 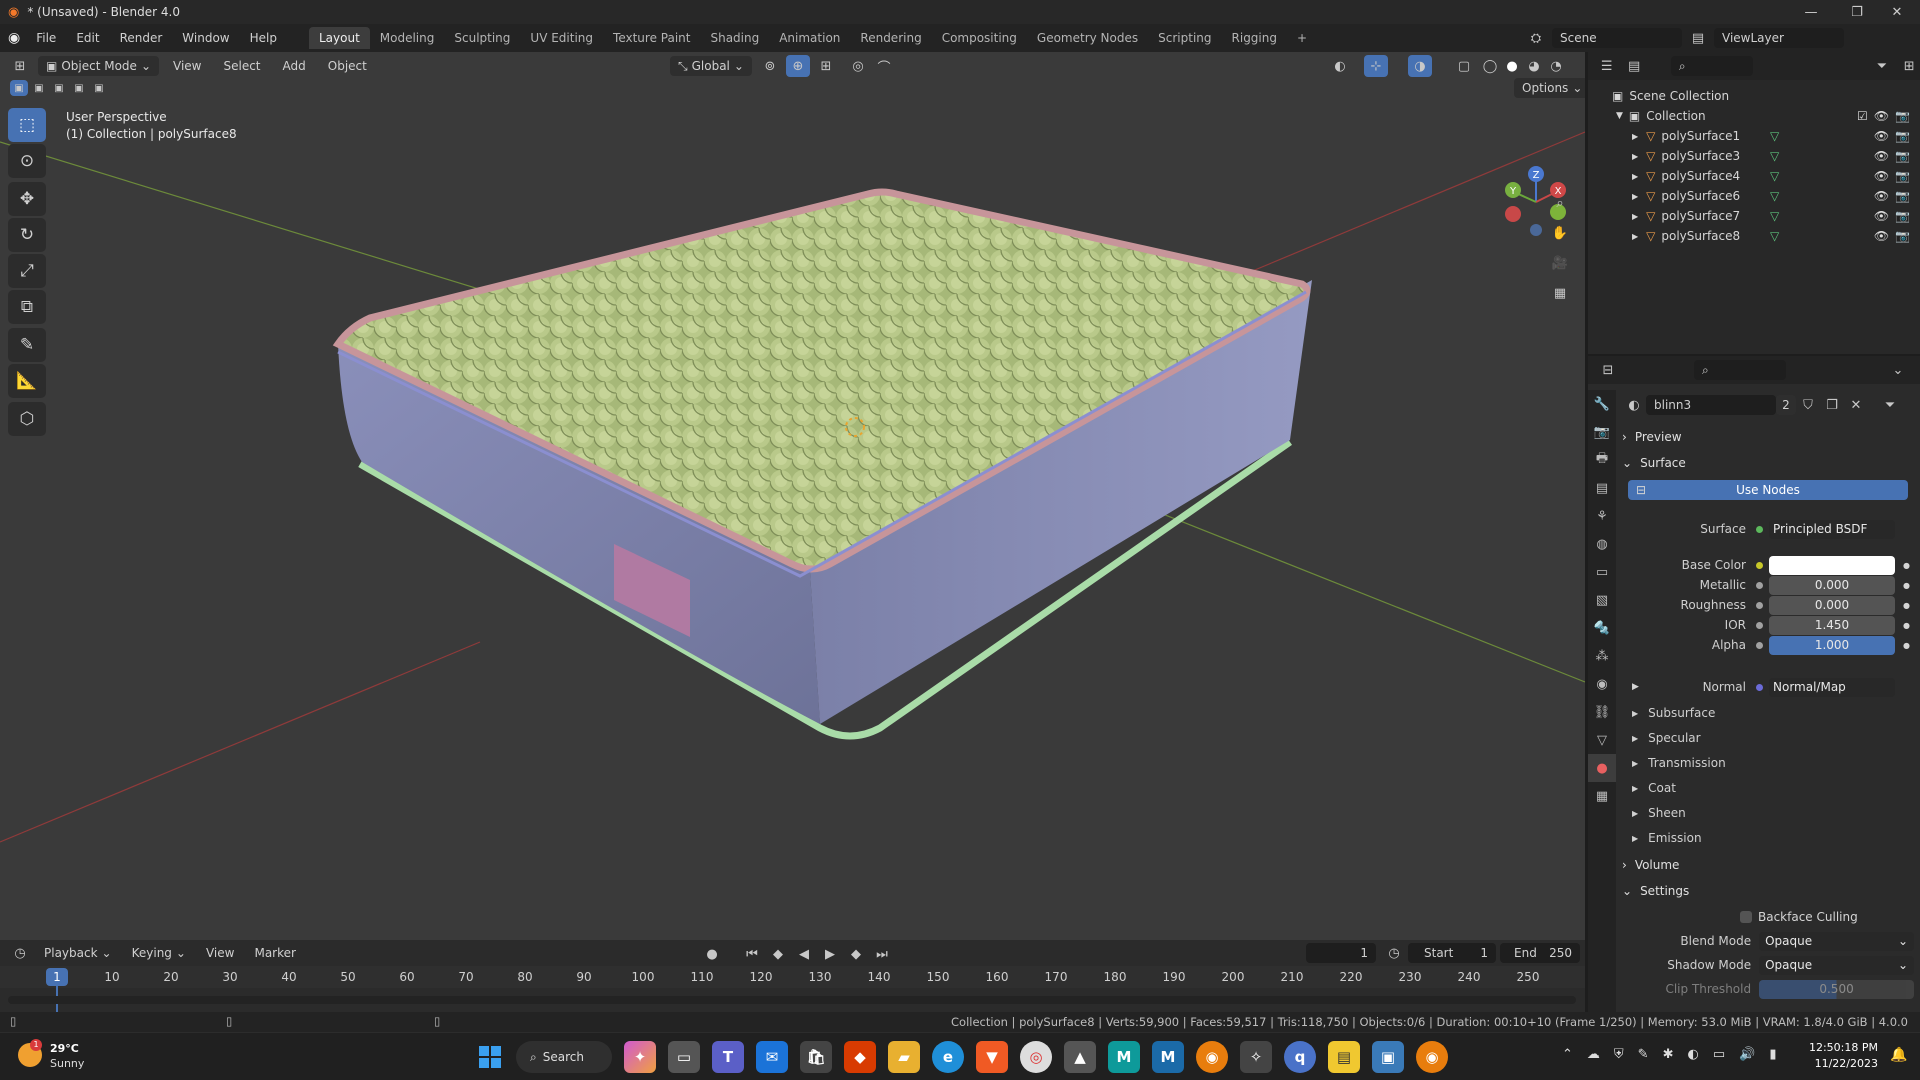 I want to click on timeline-editor-icon: ◷, so click(x=20, y=953).